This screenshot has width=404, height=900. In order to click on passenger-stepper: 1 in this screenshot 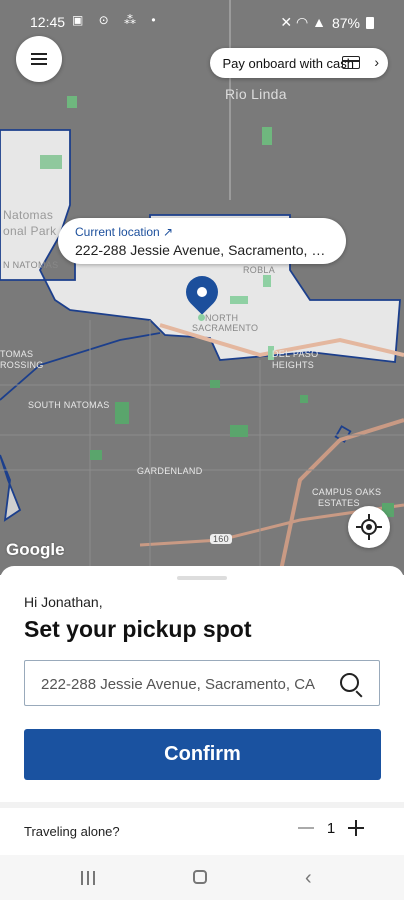, I will do `click(331, 828)`.